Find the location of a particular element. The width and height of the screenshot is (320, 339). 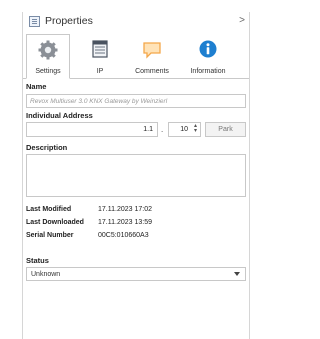

tab-information-label: Information is located at coordinates (208, 71).